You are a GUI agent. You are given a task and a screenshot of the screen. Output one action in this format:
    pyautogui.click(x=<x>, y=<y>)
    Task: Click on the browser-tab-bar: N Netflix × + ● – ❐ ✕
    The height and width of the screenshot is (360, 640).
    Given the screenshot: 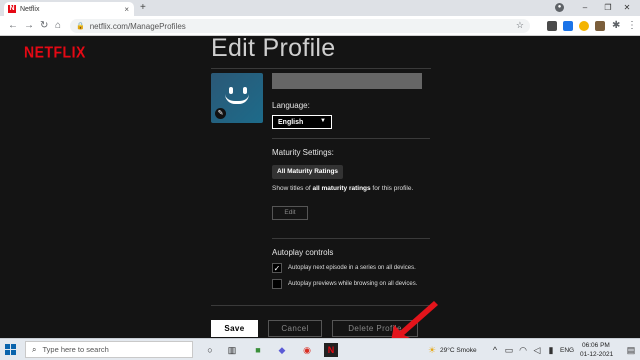 What is the action you would take?
    pyautogui.click(x=320, y=8)
    